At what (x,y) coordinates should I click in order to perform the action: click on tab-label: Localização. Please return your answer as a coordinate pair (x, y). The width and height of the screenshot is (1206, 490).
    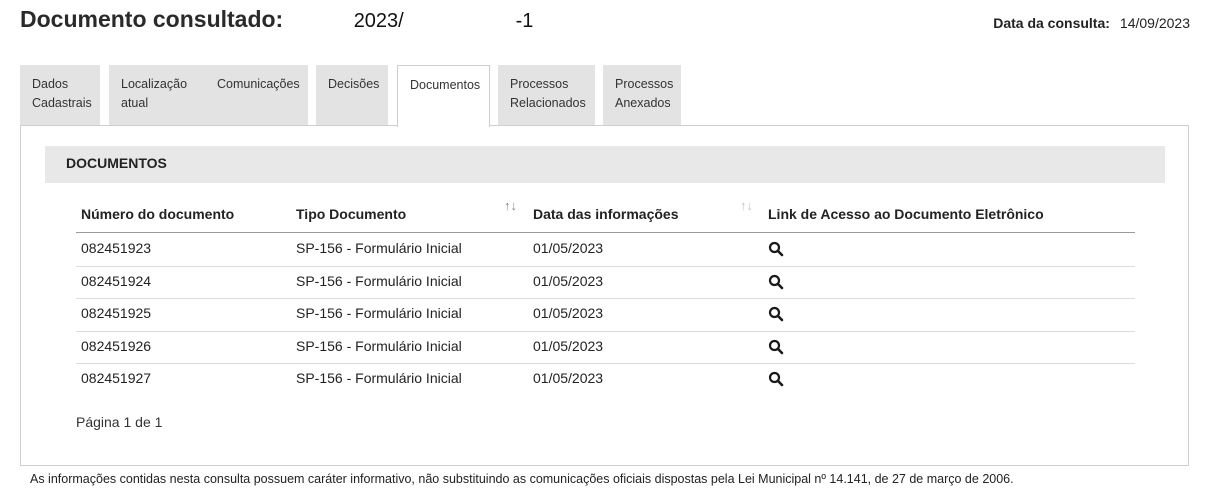
    Looking at the image, I should click on (154, 84).